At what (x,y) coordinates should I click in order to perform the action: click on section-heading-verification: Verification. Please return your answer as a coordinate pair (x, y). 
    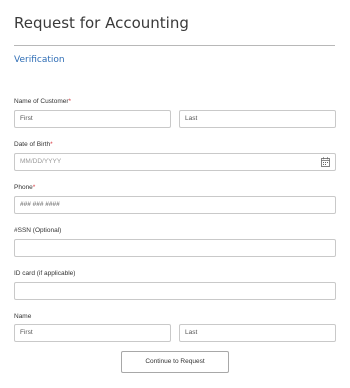
    Looking at the image, I should click on (39, 60).